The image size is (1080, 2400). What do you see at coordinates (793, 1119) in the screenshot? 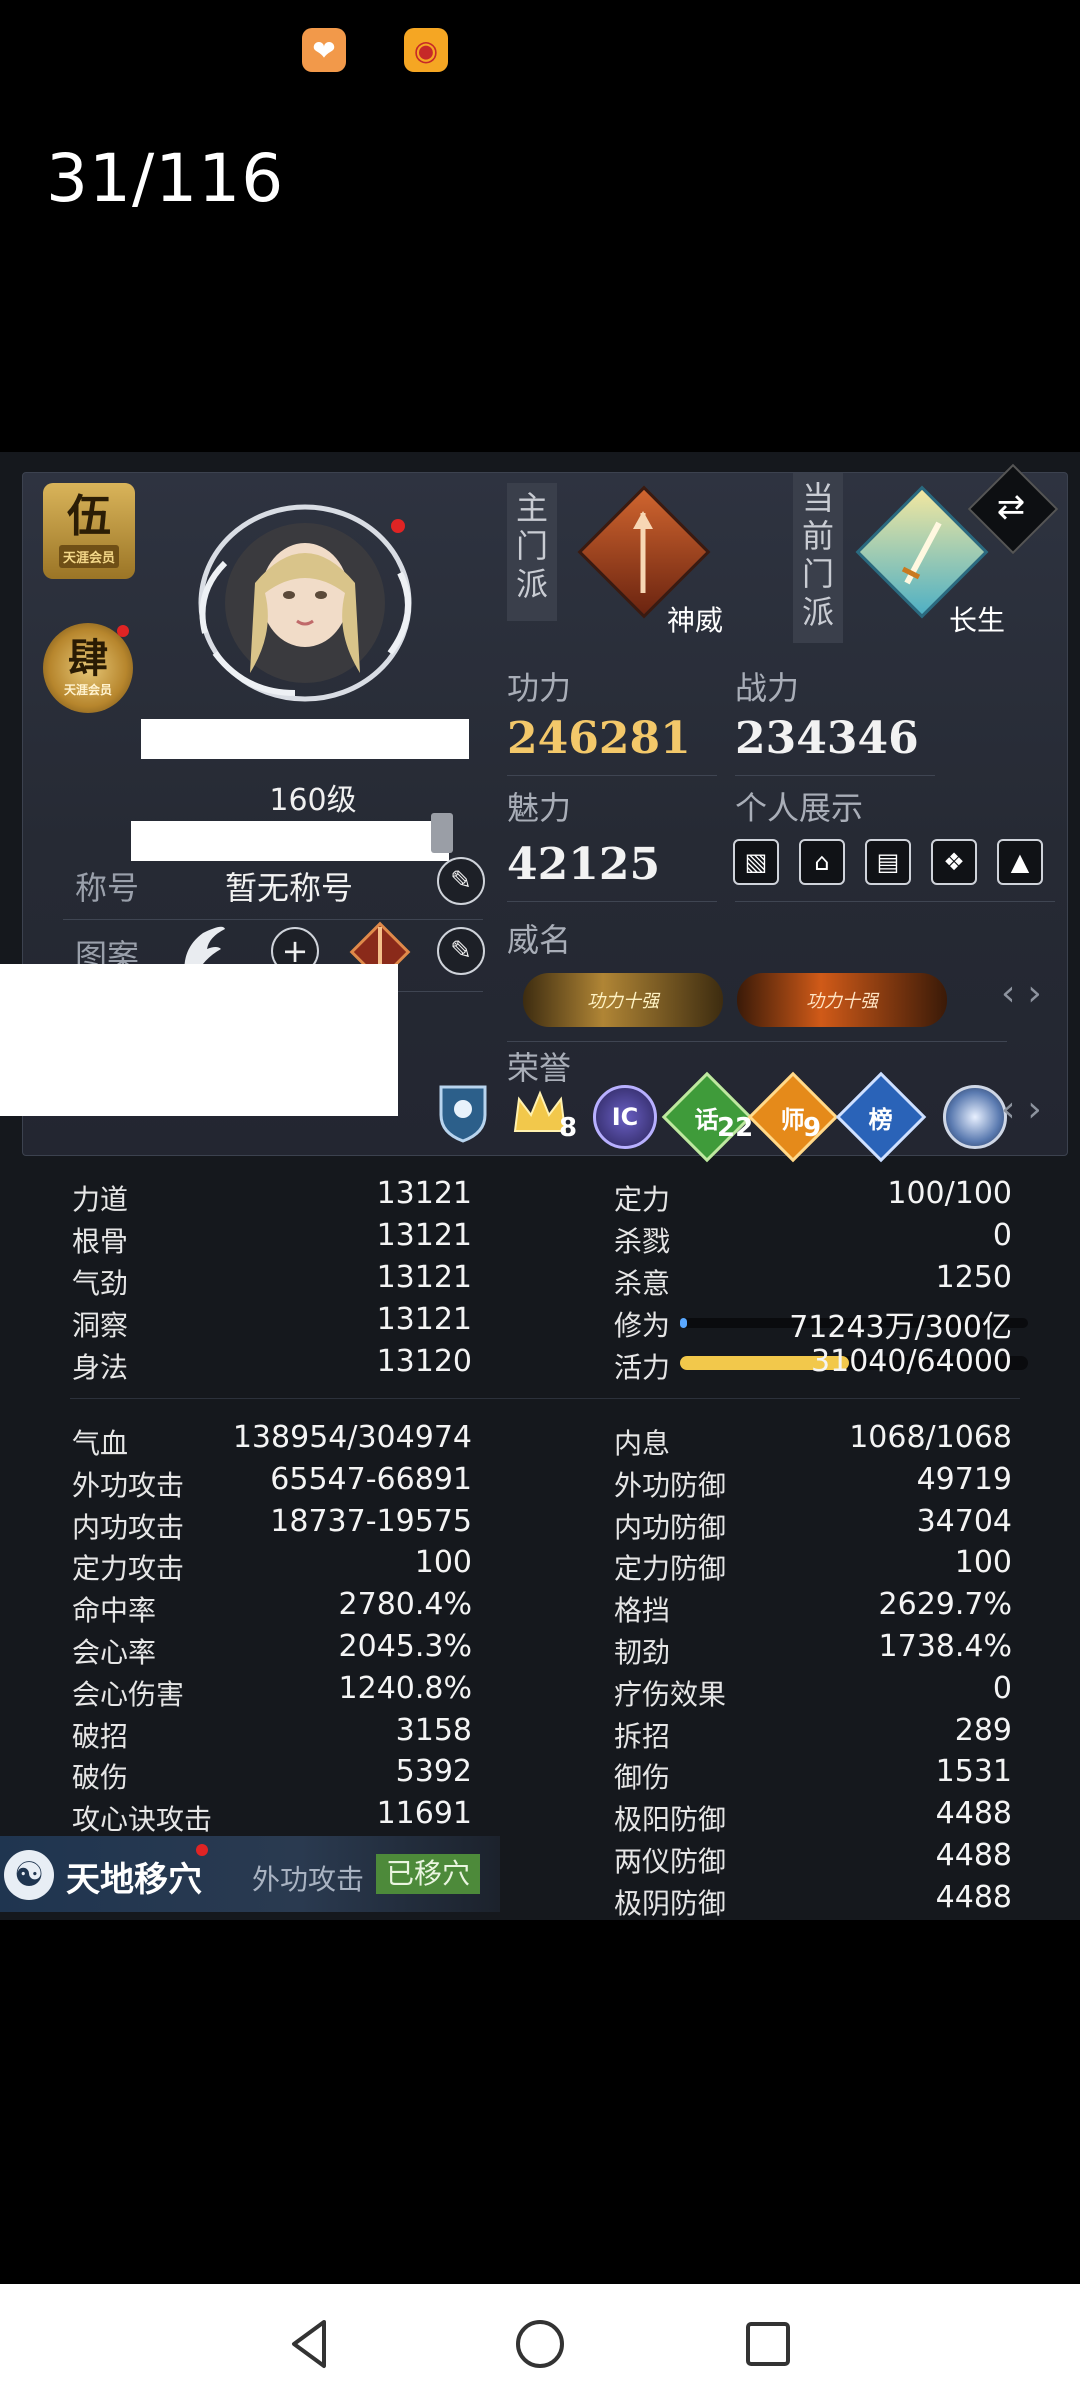
I see `master-medal-text: 师` at bounding box center [793, 1119].